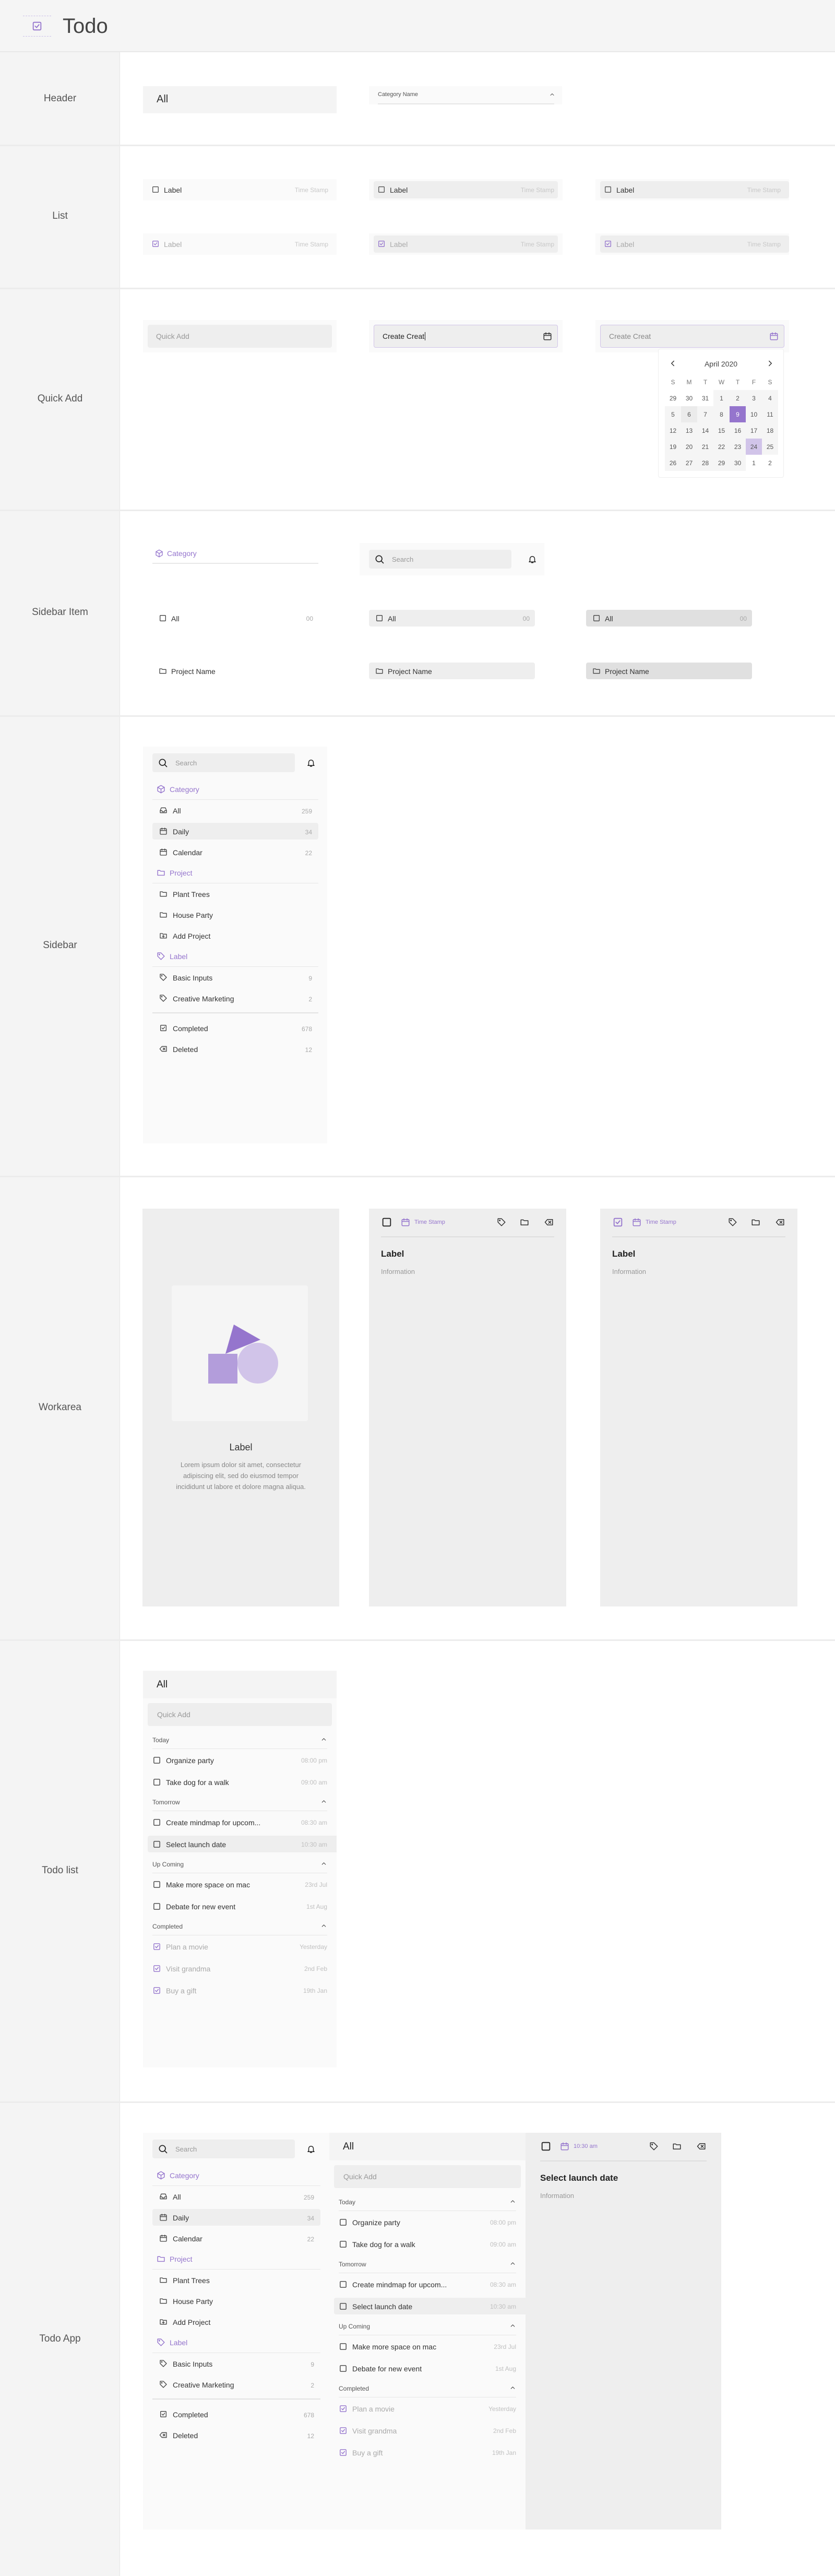  Describe the element at coordinates (236, 2175) in the screenshot. I see `sidebar-heading-category: Category` at that location.